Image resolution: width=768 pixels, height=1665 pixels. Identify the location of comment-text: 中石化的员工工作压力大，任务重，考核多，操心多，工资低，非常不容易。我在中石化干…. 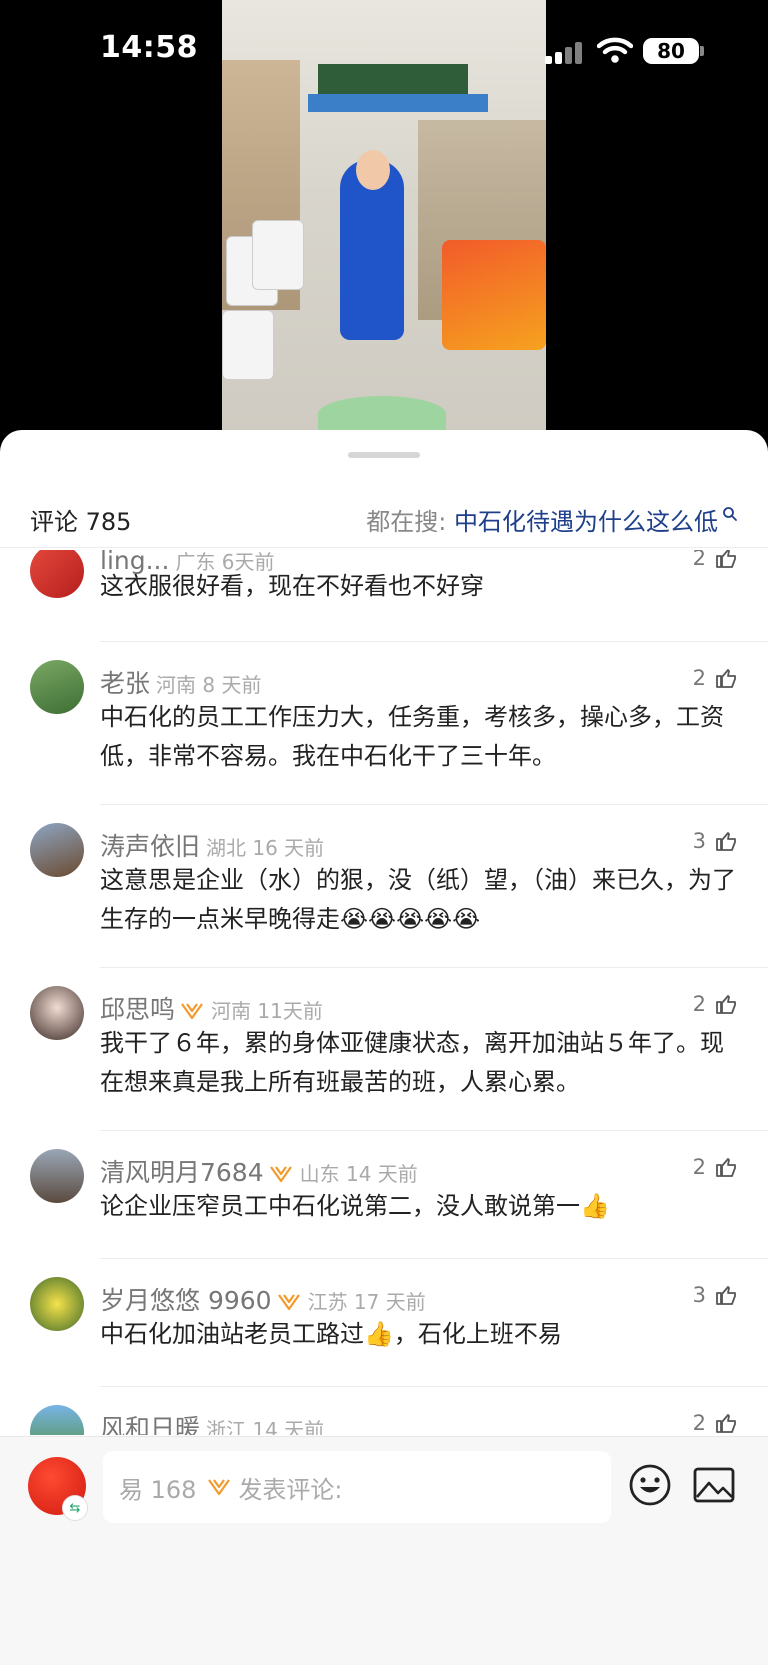
(412, 736).